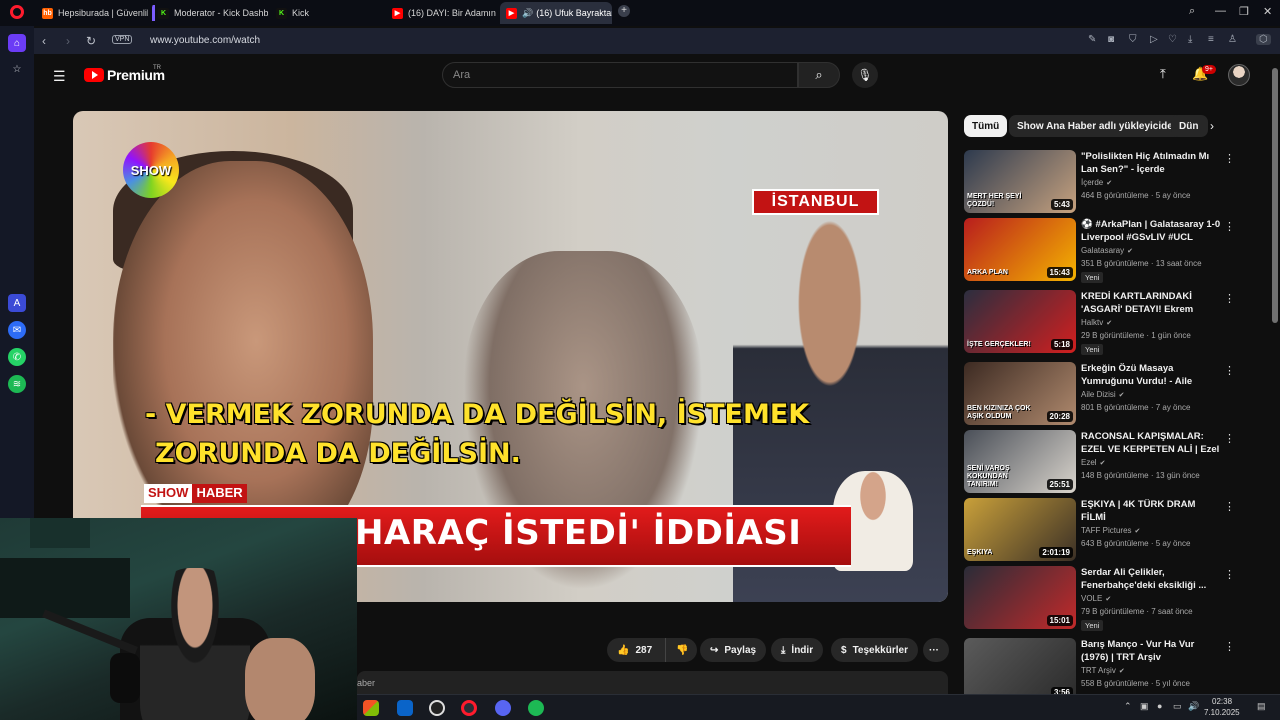 This screenshot has width=1280, height=720. Describe the element at coordinates (1163, 74) in the screenshot. I see `upload-icon: ⤒` at that location.